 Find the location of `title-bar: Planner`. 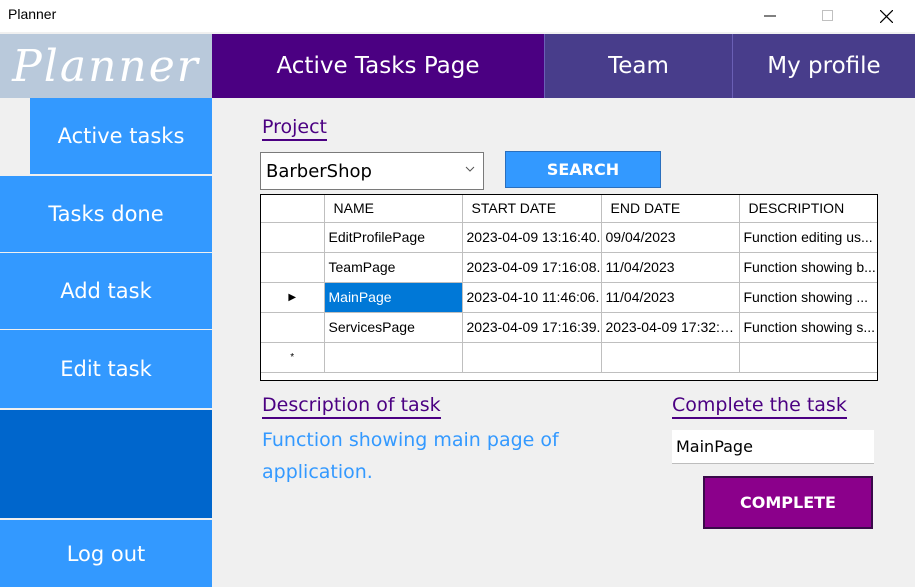

title-bar: Planner is located at coordinates (457, 16).